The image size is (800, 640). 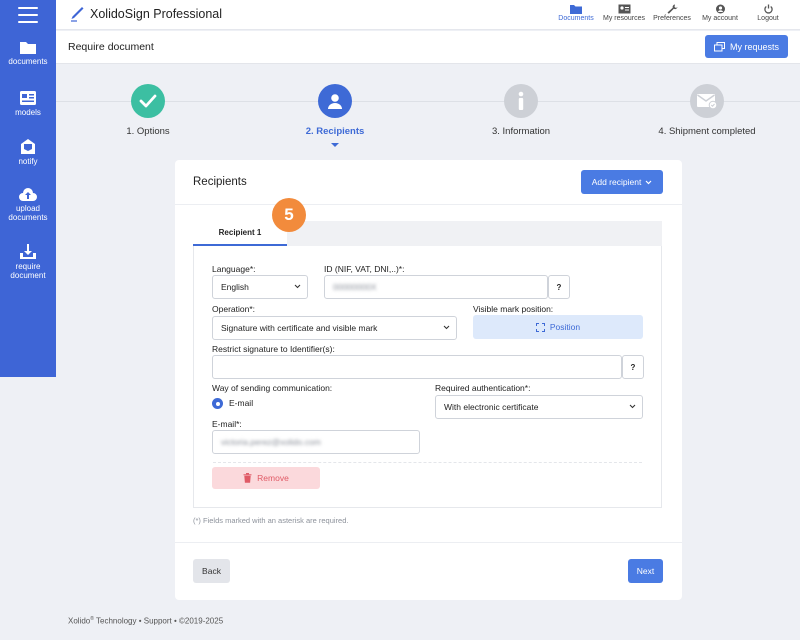 I want to click on require-icon, so click(x=28, y=251).